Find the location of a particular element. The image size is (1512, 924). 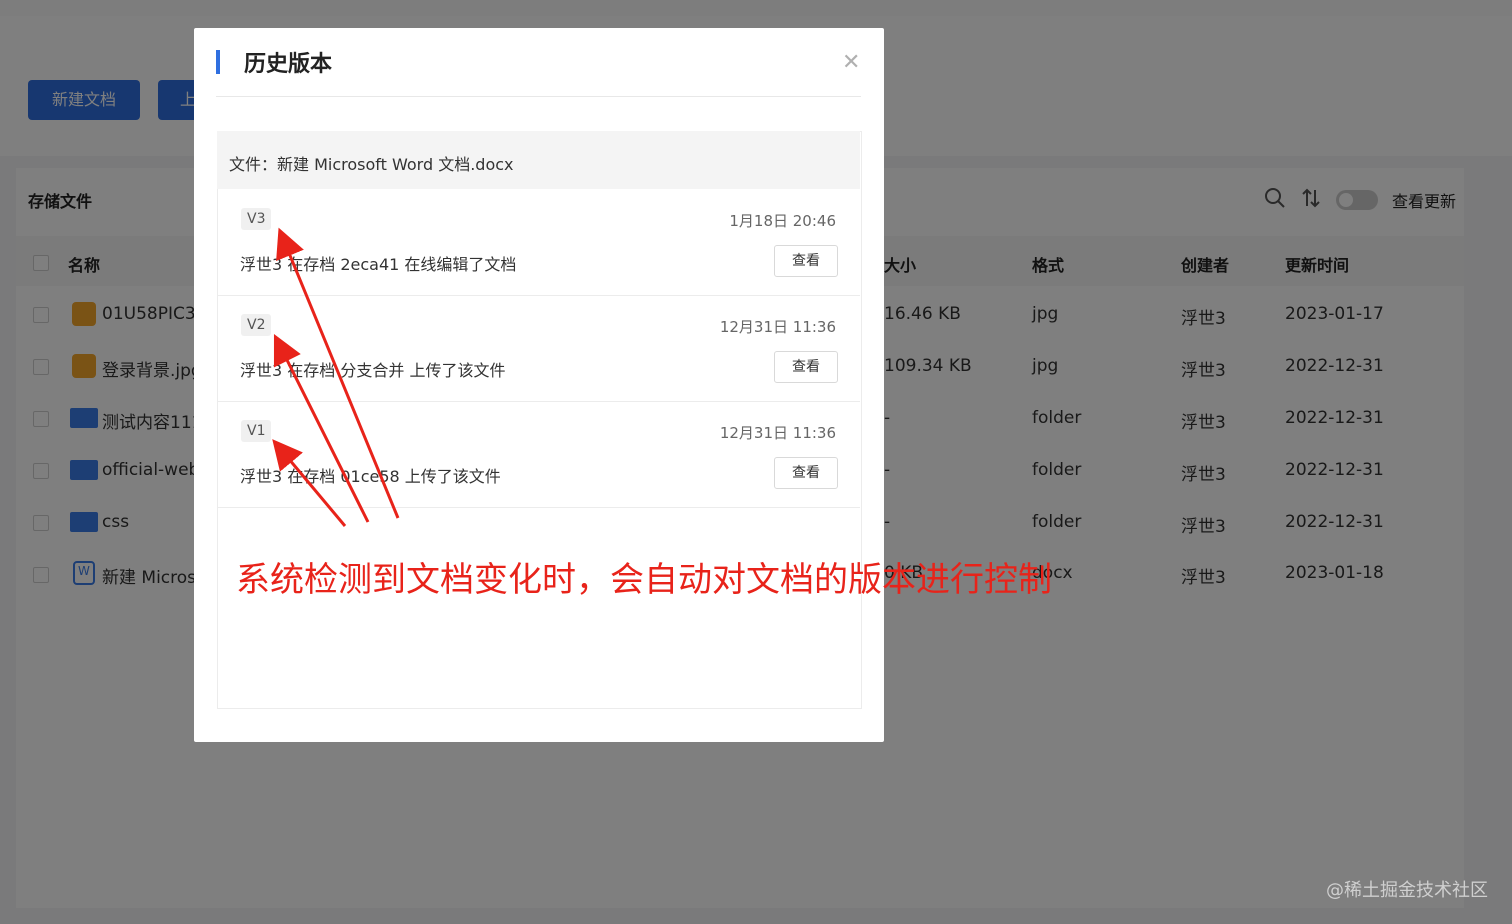

annotation-text: 系统检测到文档变化时，会自动对文档的版本进行控制 is located at coordinates (644, 580).